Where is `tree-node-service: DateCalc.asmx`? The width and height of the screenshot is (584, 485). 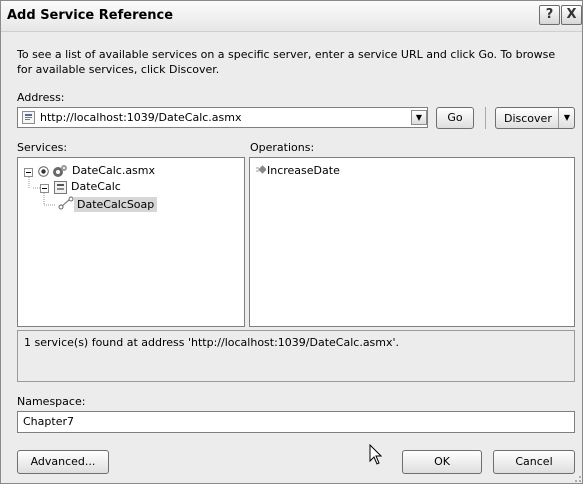
tree-node-service: DateCalc.asmx is located at coordinates (113, 170).